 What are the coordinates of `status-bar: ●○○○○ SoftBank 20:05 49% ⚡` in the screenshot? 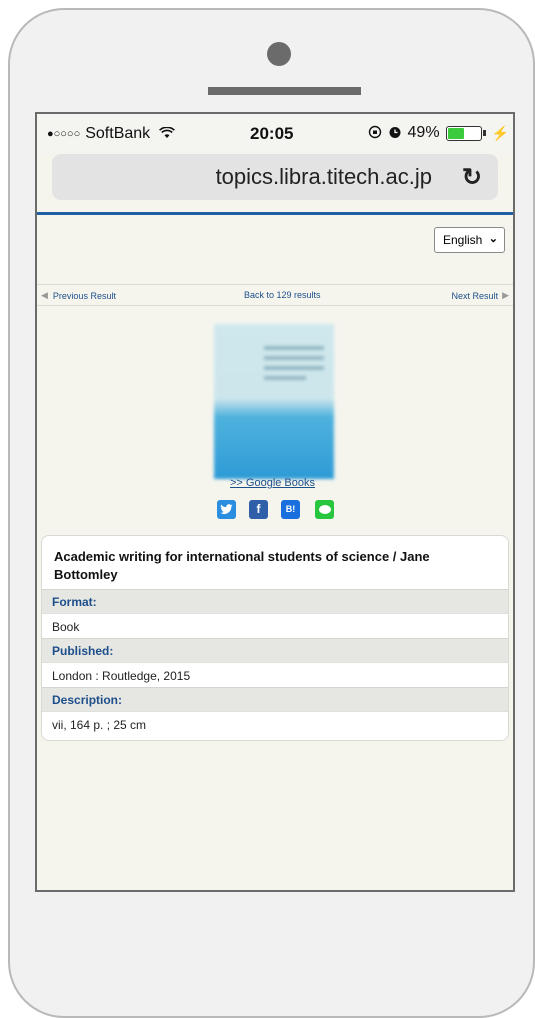 It's located at (275, 134).